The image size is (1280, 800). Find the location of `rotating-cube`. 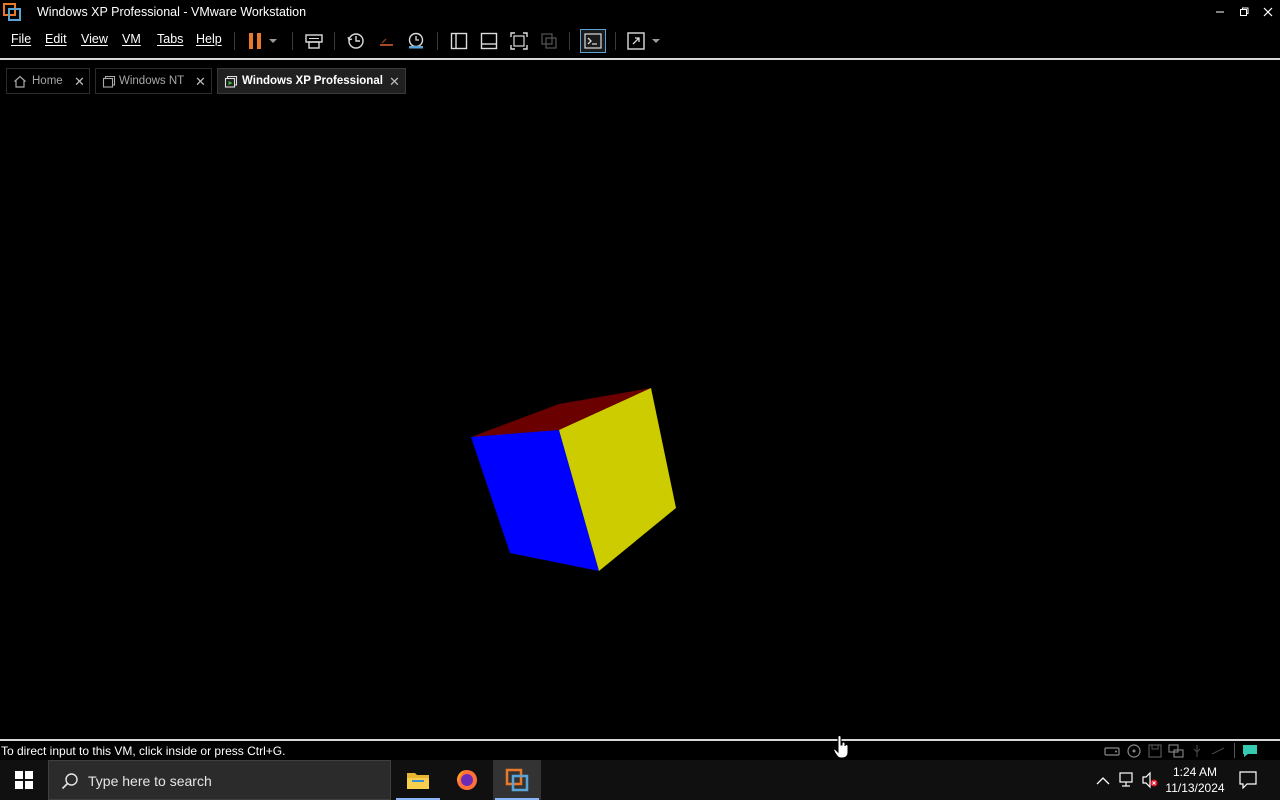

rotating-cube is located at coordinates (573, 479).